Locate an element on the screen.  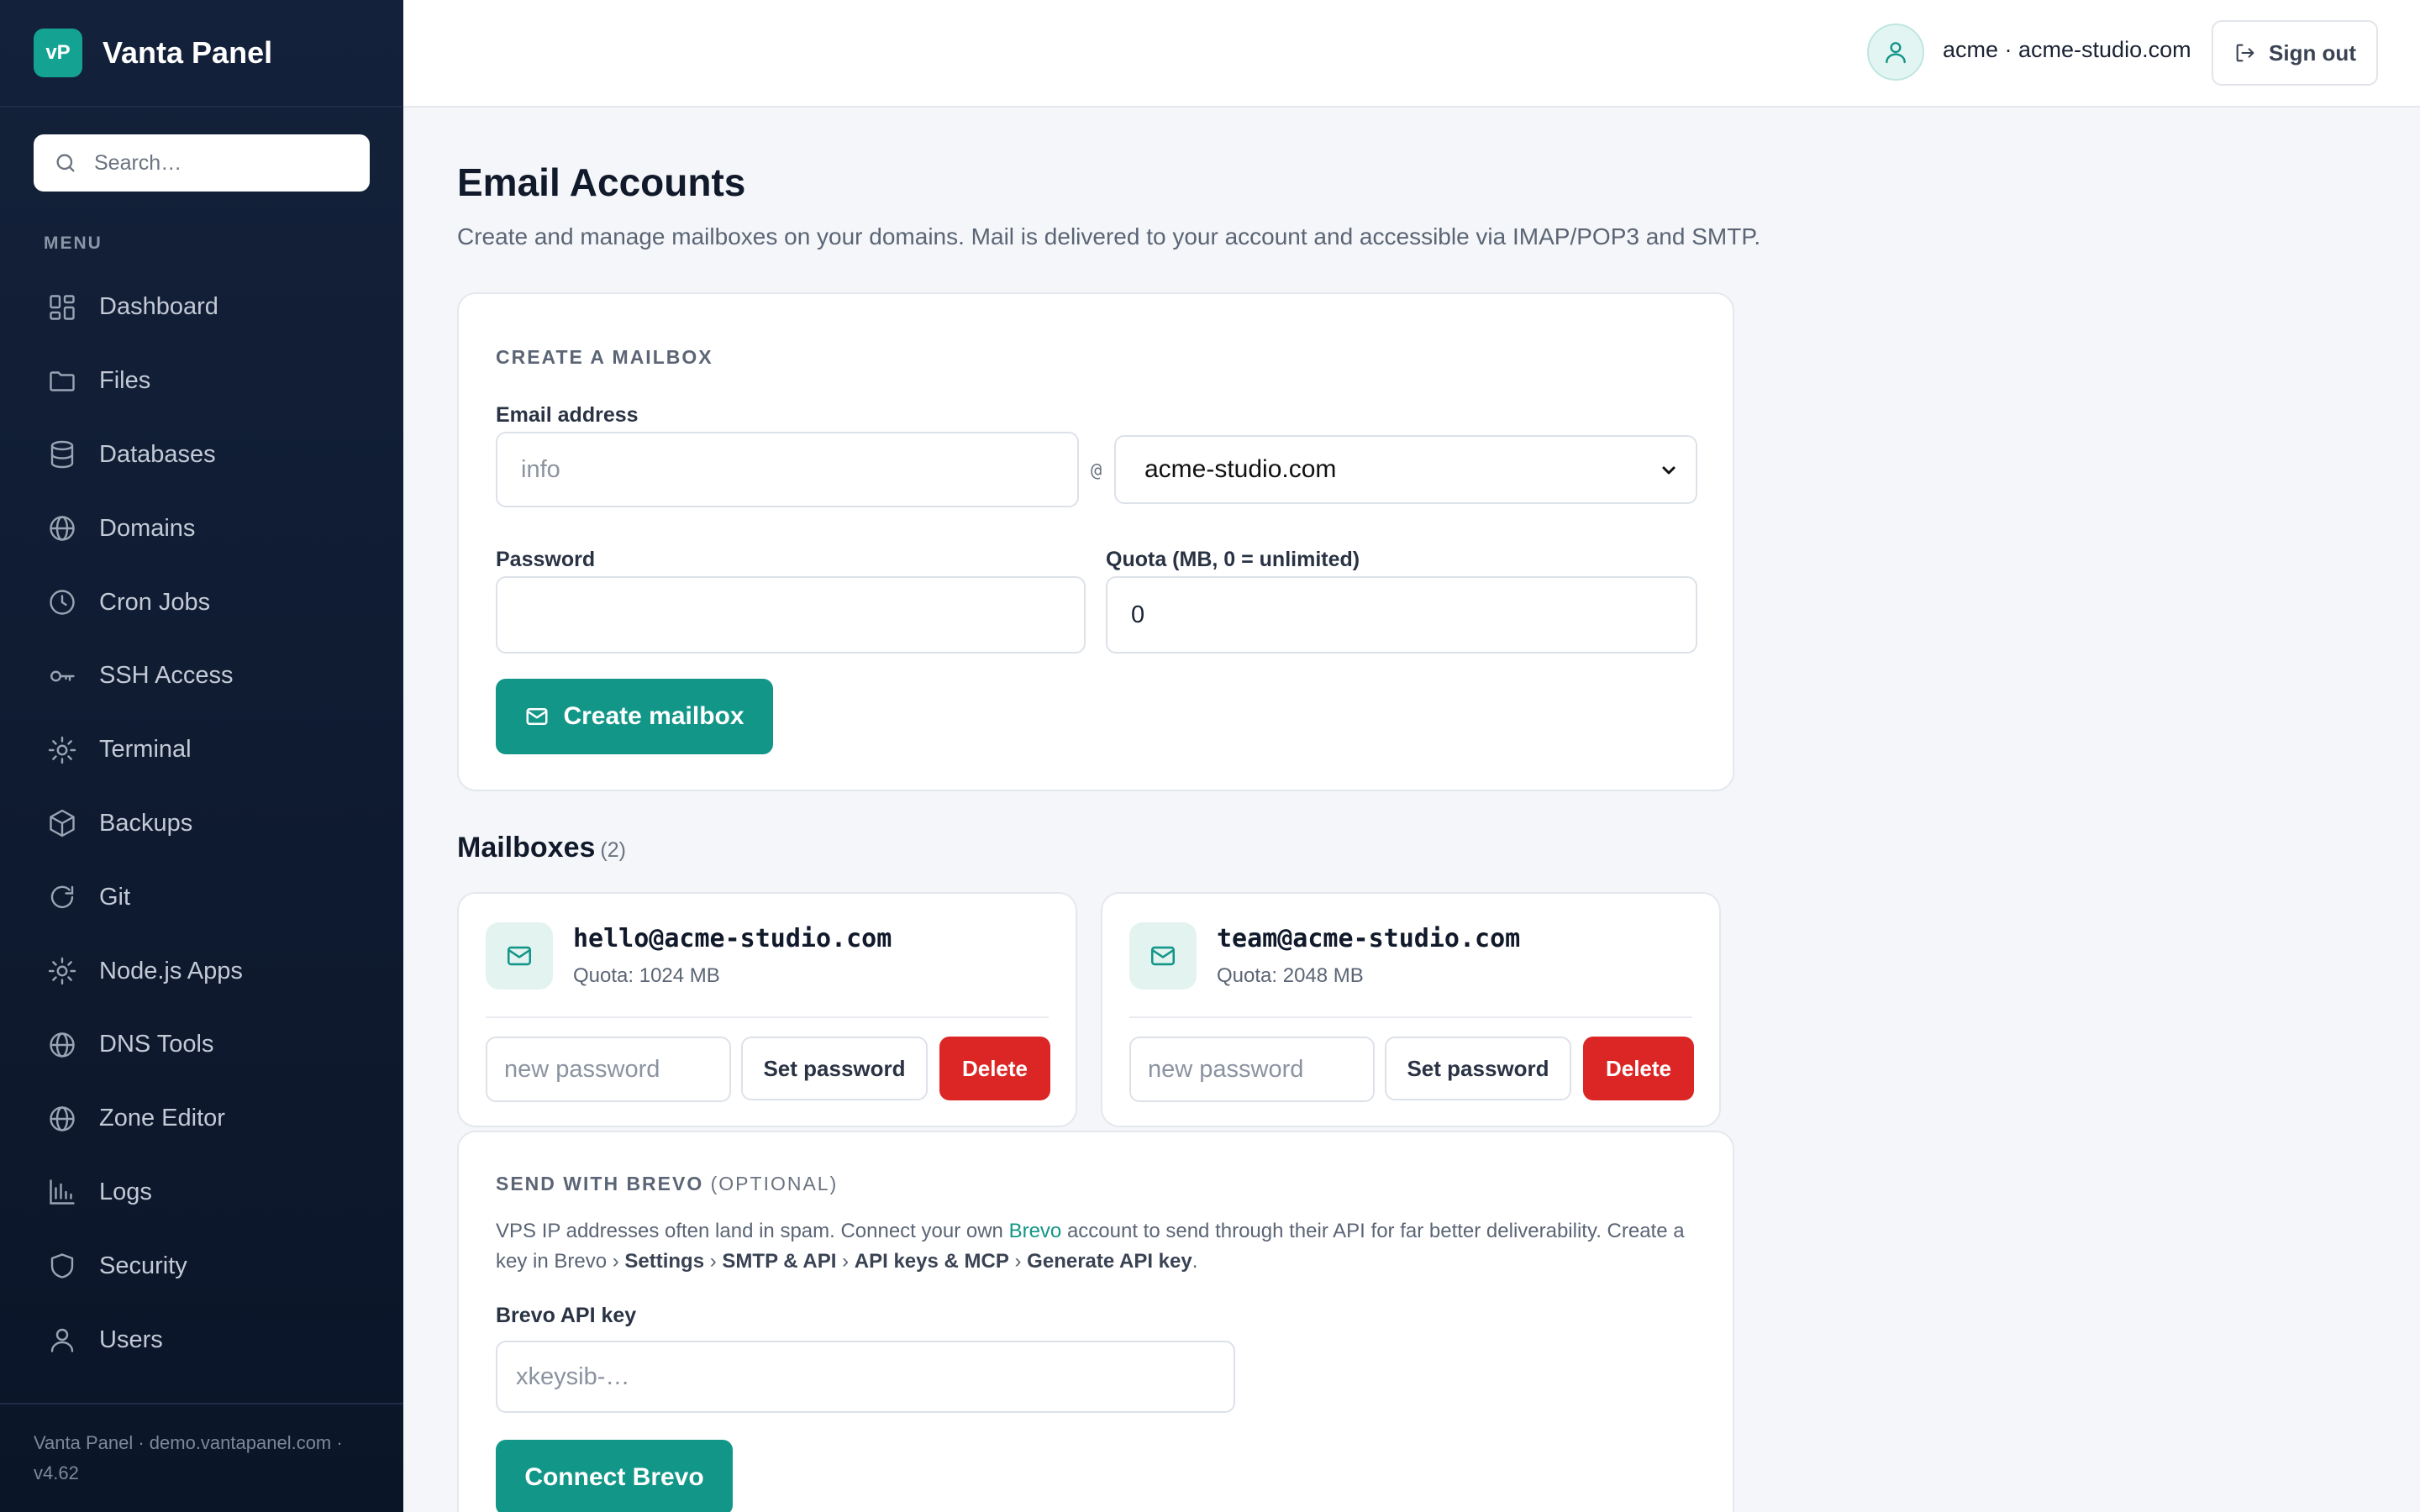
search-input is located at coordinates (228, 163).